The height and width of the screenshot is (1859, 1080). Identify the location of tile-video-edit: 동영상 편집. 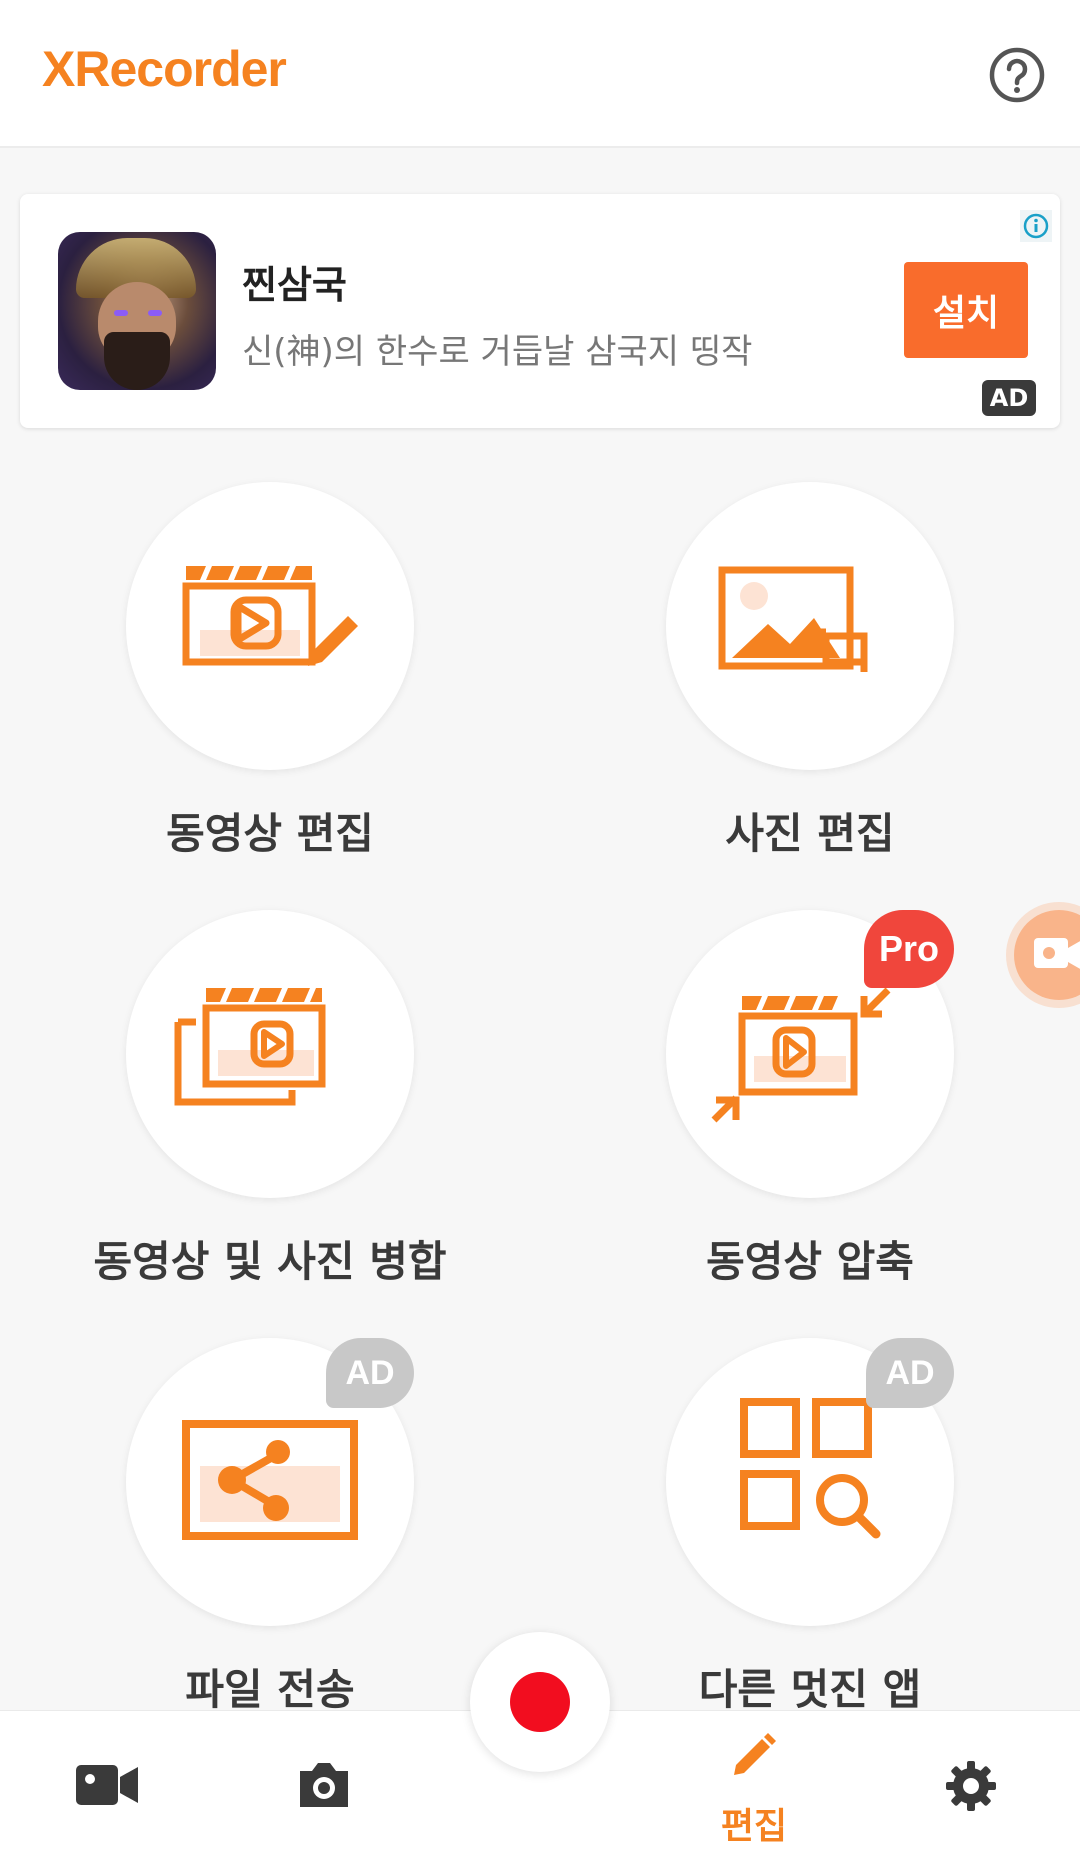
(270, 670).